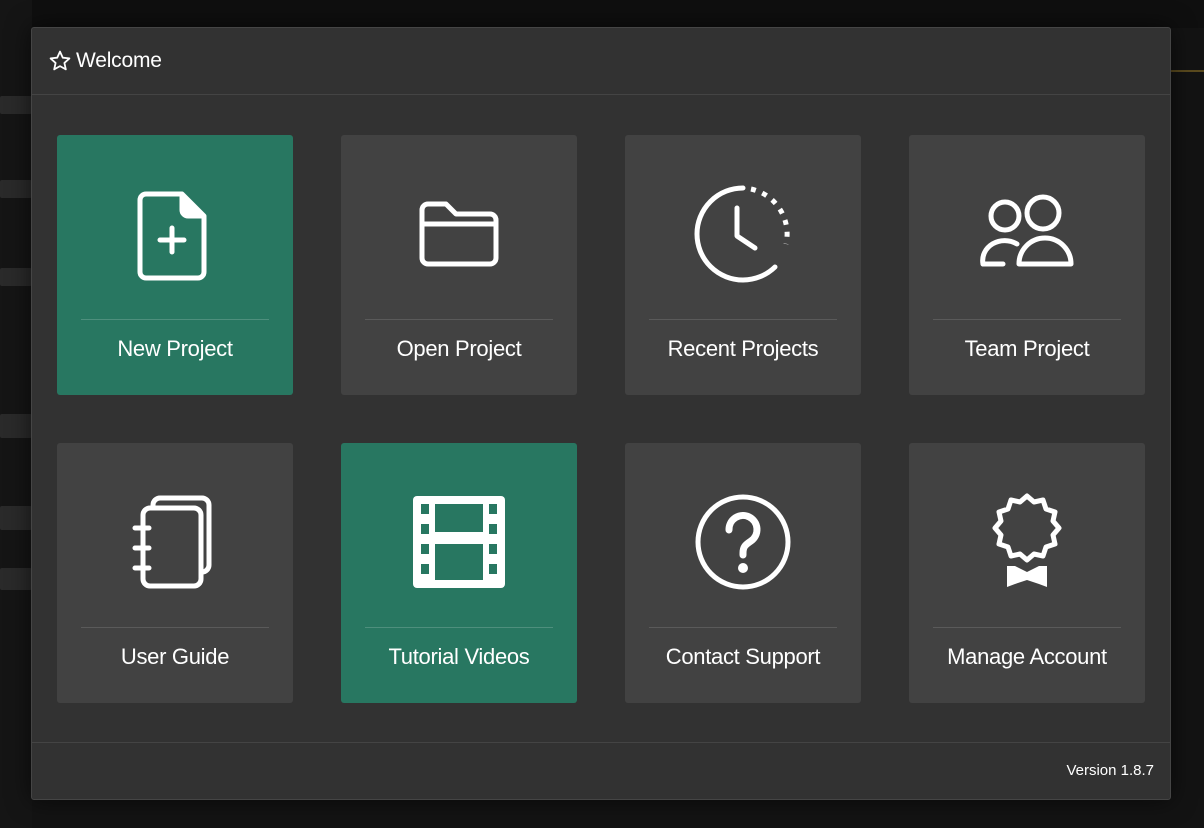 The width and height of the screenshot is (1204, 828). What do you see at coordinates (60, 61) in the screenshot?
I see `star-outline-icon` at bounding box center [60, 61].